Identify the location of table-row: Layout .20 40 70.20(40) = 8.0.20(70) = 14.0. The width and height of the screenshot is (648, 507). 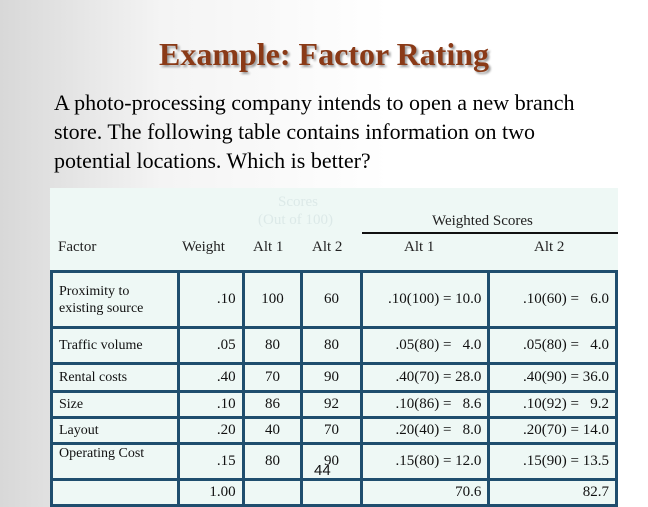
(333, 430).